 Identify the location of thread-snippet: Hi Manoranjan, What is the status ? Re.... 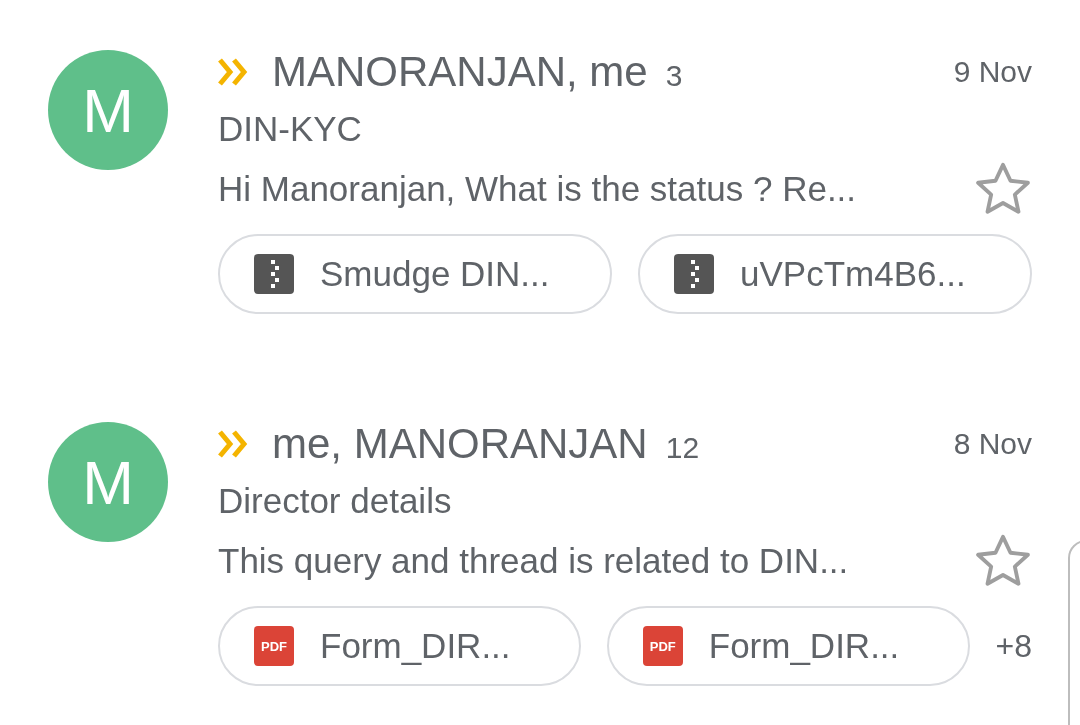
(537, 189).